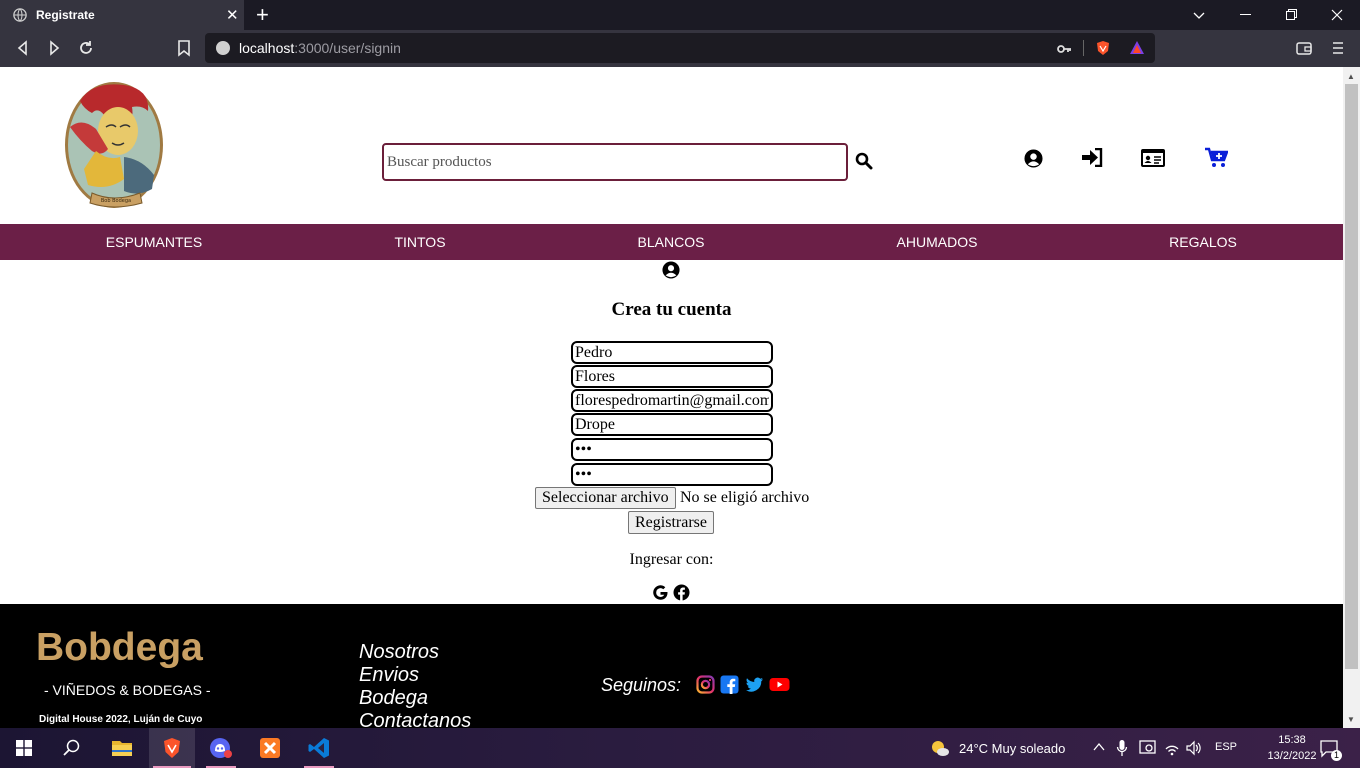  What do you see at coordinates (1137, 48) in the screenshot?
I see `brave-rewards-icon` at bounding box center [1137, 48].